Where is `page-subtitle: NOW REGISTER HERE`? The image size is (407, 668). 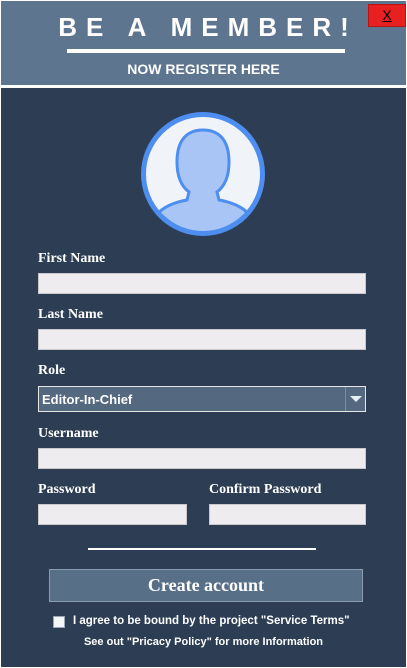
page-subtitle: NOW REGISTER HERE is located at coordinates (203, 69).